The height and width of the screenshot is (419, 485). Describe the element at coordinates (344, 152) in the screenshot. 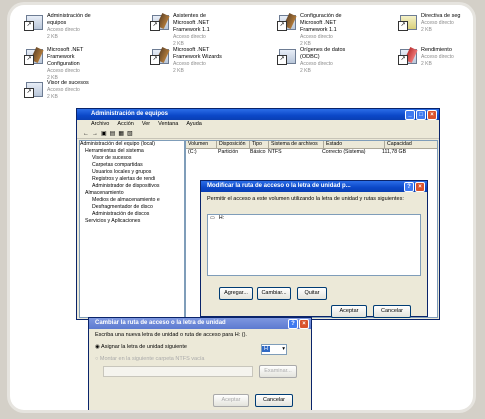

I see `cell-estado: Correcto (Sistema)` at that location.